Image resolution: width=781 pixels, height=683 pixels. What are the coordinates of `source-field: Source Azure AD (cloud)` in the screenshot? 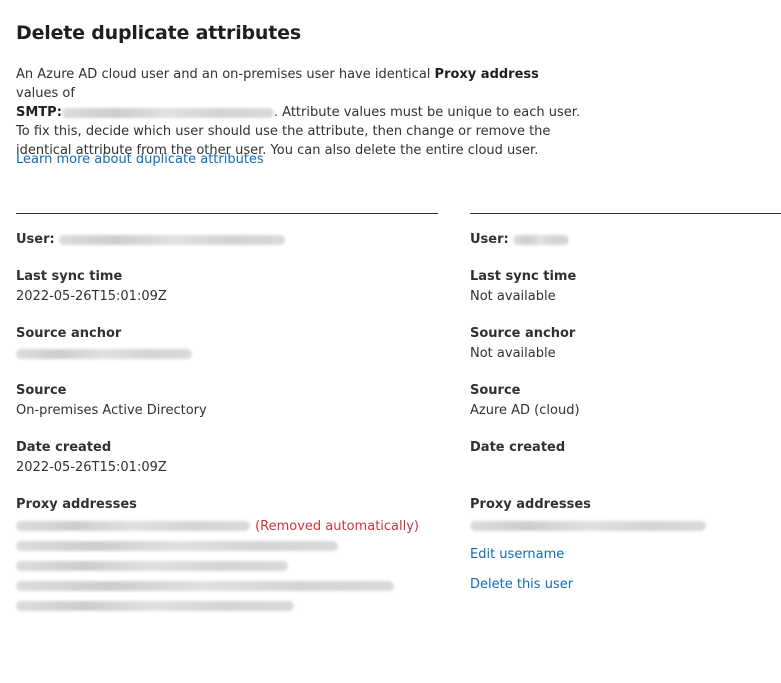 It's located at (525, 400).